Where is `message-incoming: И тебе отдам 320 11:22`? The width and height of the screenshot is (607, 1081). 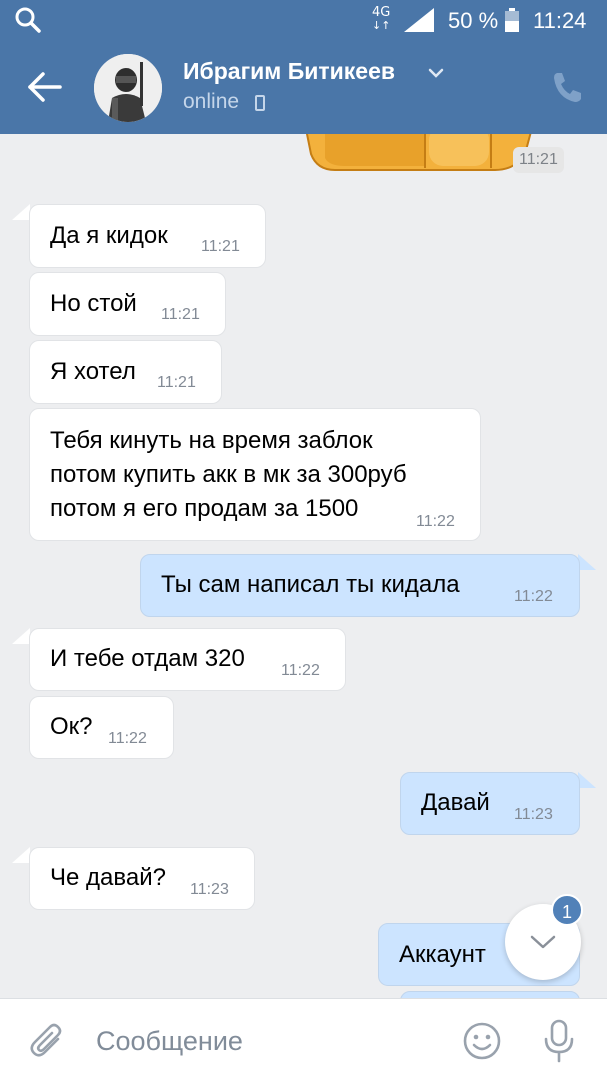
message-incoming: И тебе отдам 320 11:22 is located at coordinates (187, 659).